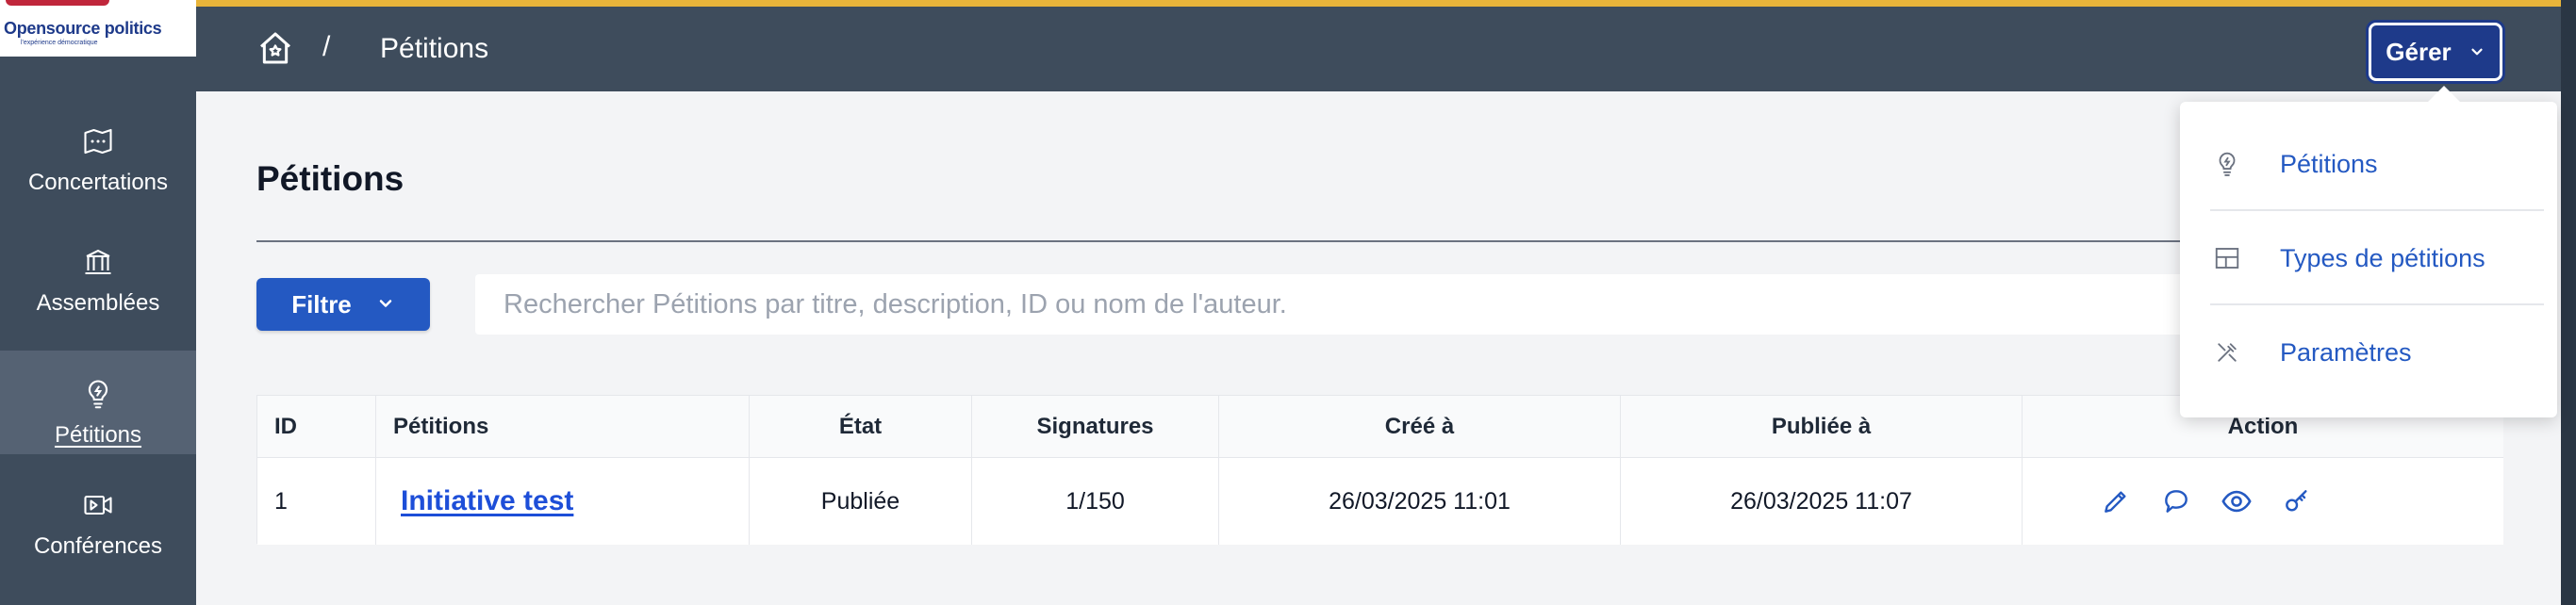  I want to click on logo-text: Opensource politics, so click(83, 28).